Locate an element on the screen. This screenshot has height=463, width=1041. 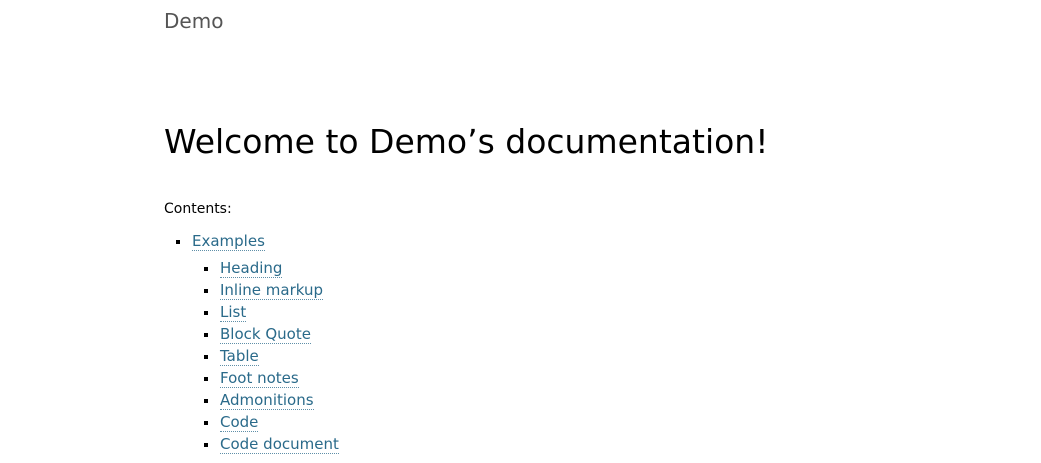
toc-subitem: Table is located at coordinates (265, 356).